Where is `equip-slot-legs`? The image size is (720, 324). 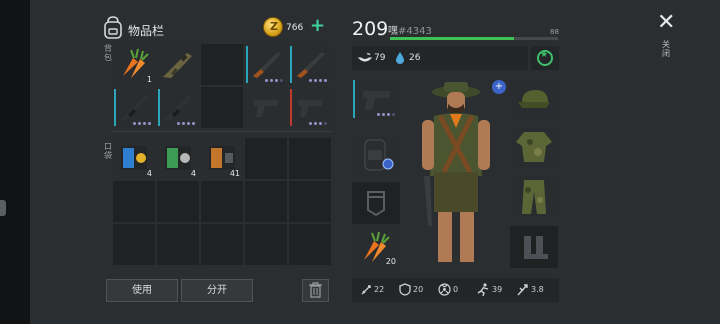
equip-slot-legs is located at coordinates (534, 197).